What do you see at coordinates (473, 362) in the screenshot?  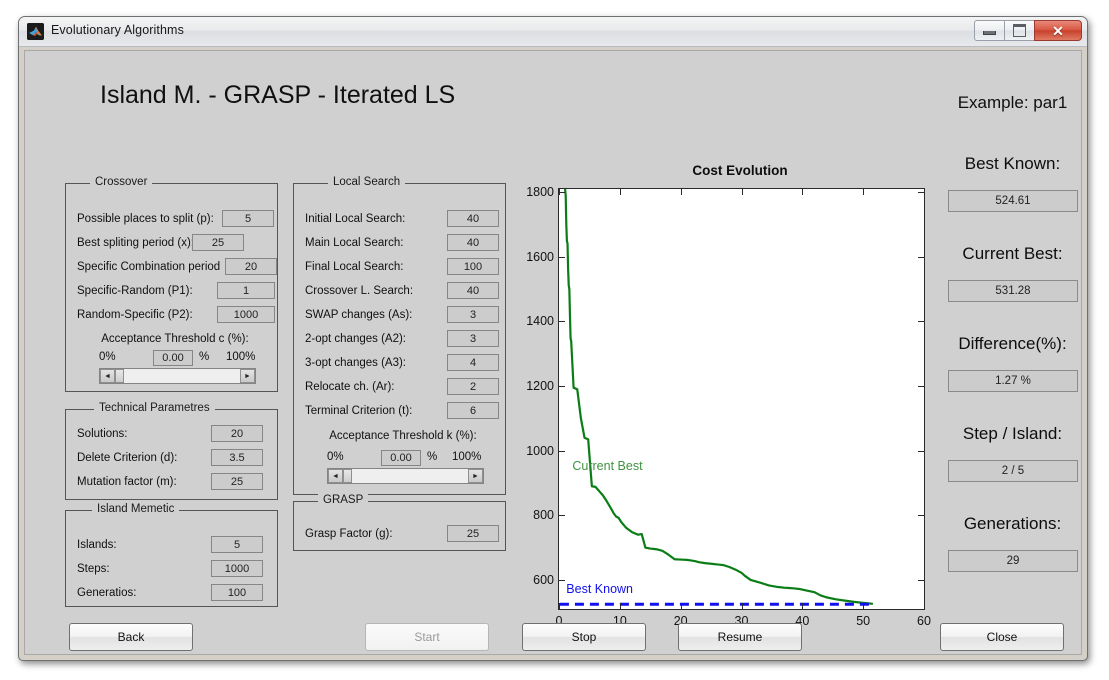 I see `input-3opt-changes: 4` at bounding box center [473, 362].